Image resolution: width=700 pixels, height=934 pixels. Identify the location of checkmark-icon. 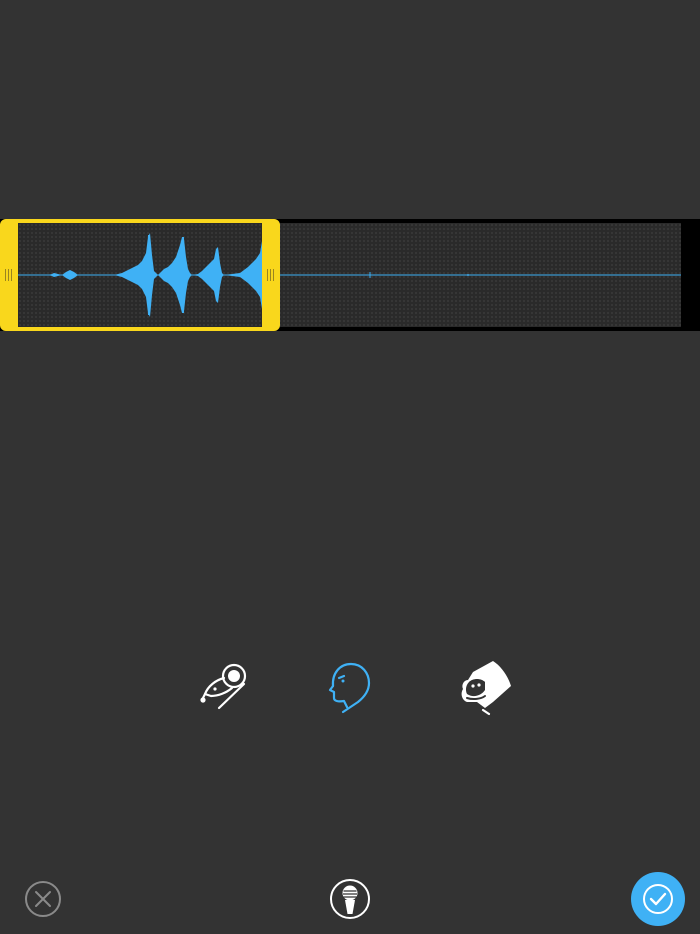
(658, 899).